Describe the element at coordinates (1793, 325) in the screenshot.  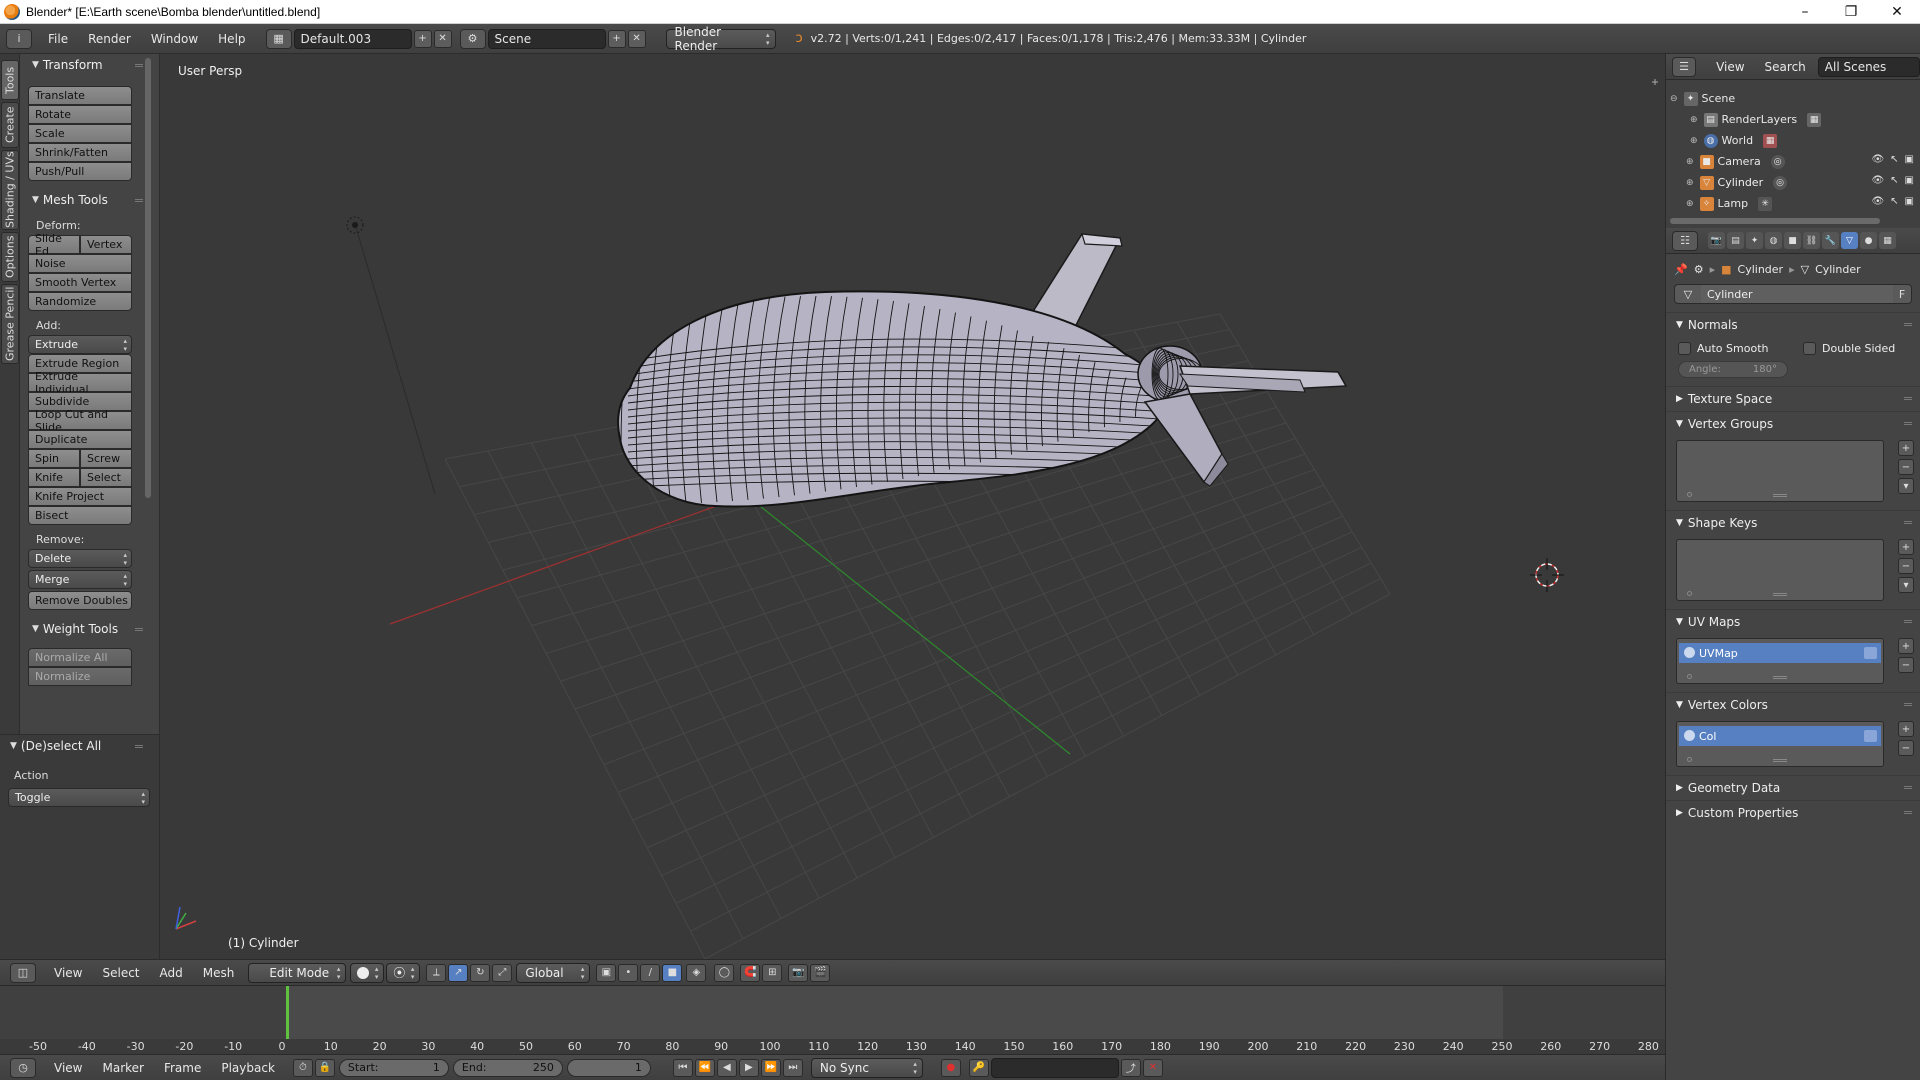
I see `normals-panel-header: ▼ Normals` at that location.